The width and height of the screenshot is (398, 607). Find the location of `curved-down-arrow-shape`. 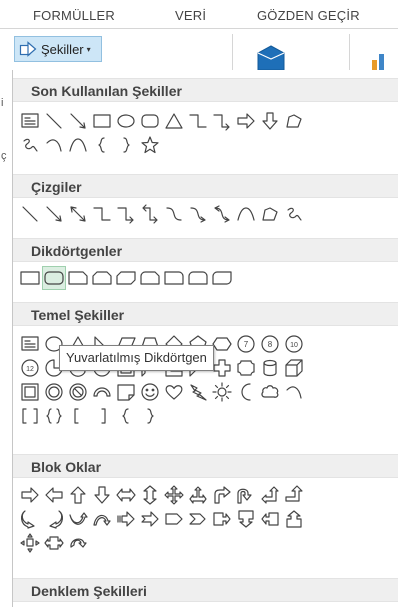

curved-down-arrow-shape is located at coordinates (102, 519).